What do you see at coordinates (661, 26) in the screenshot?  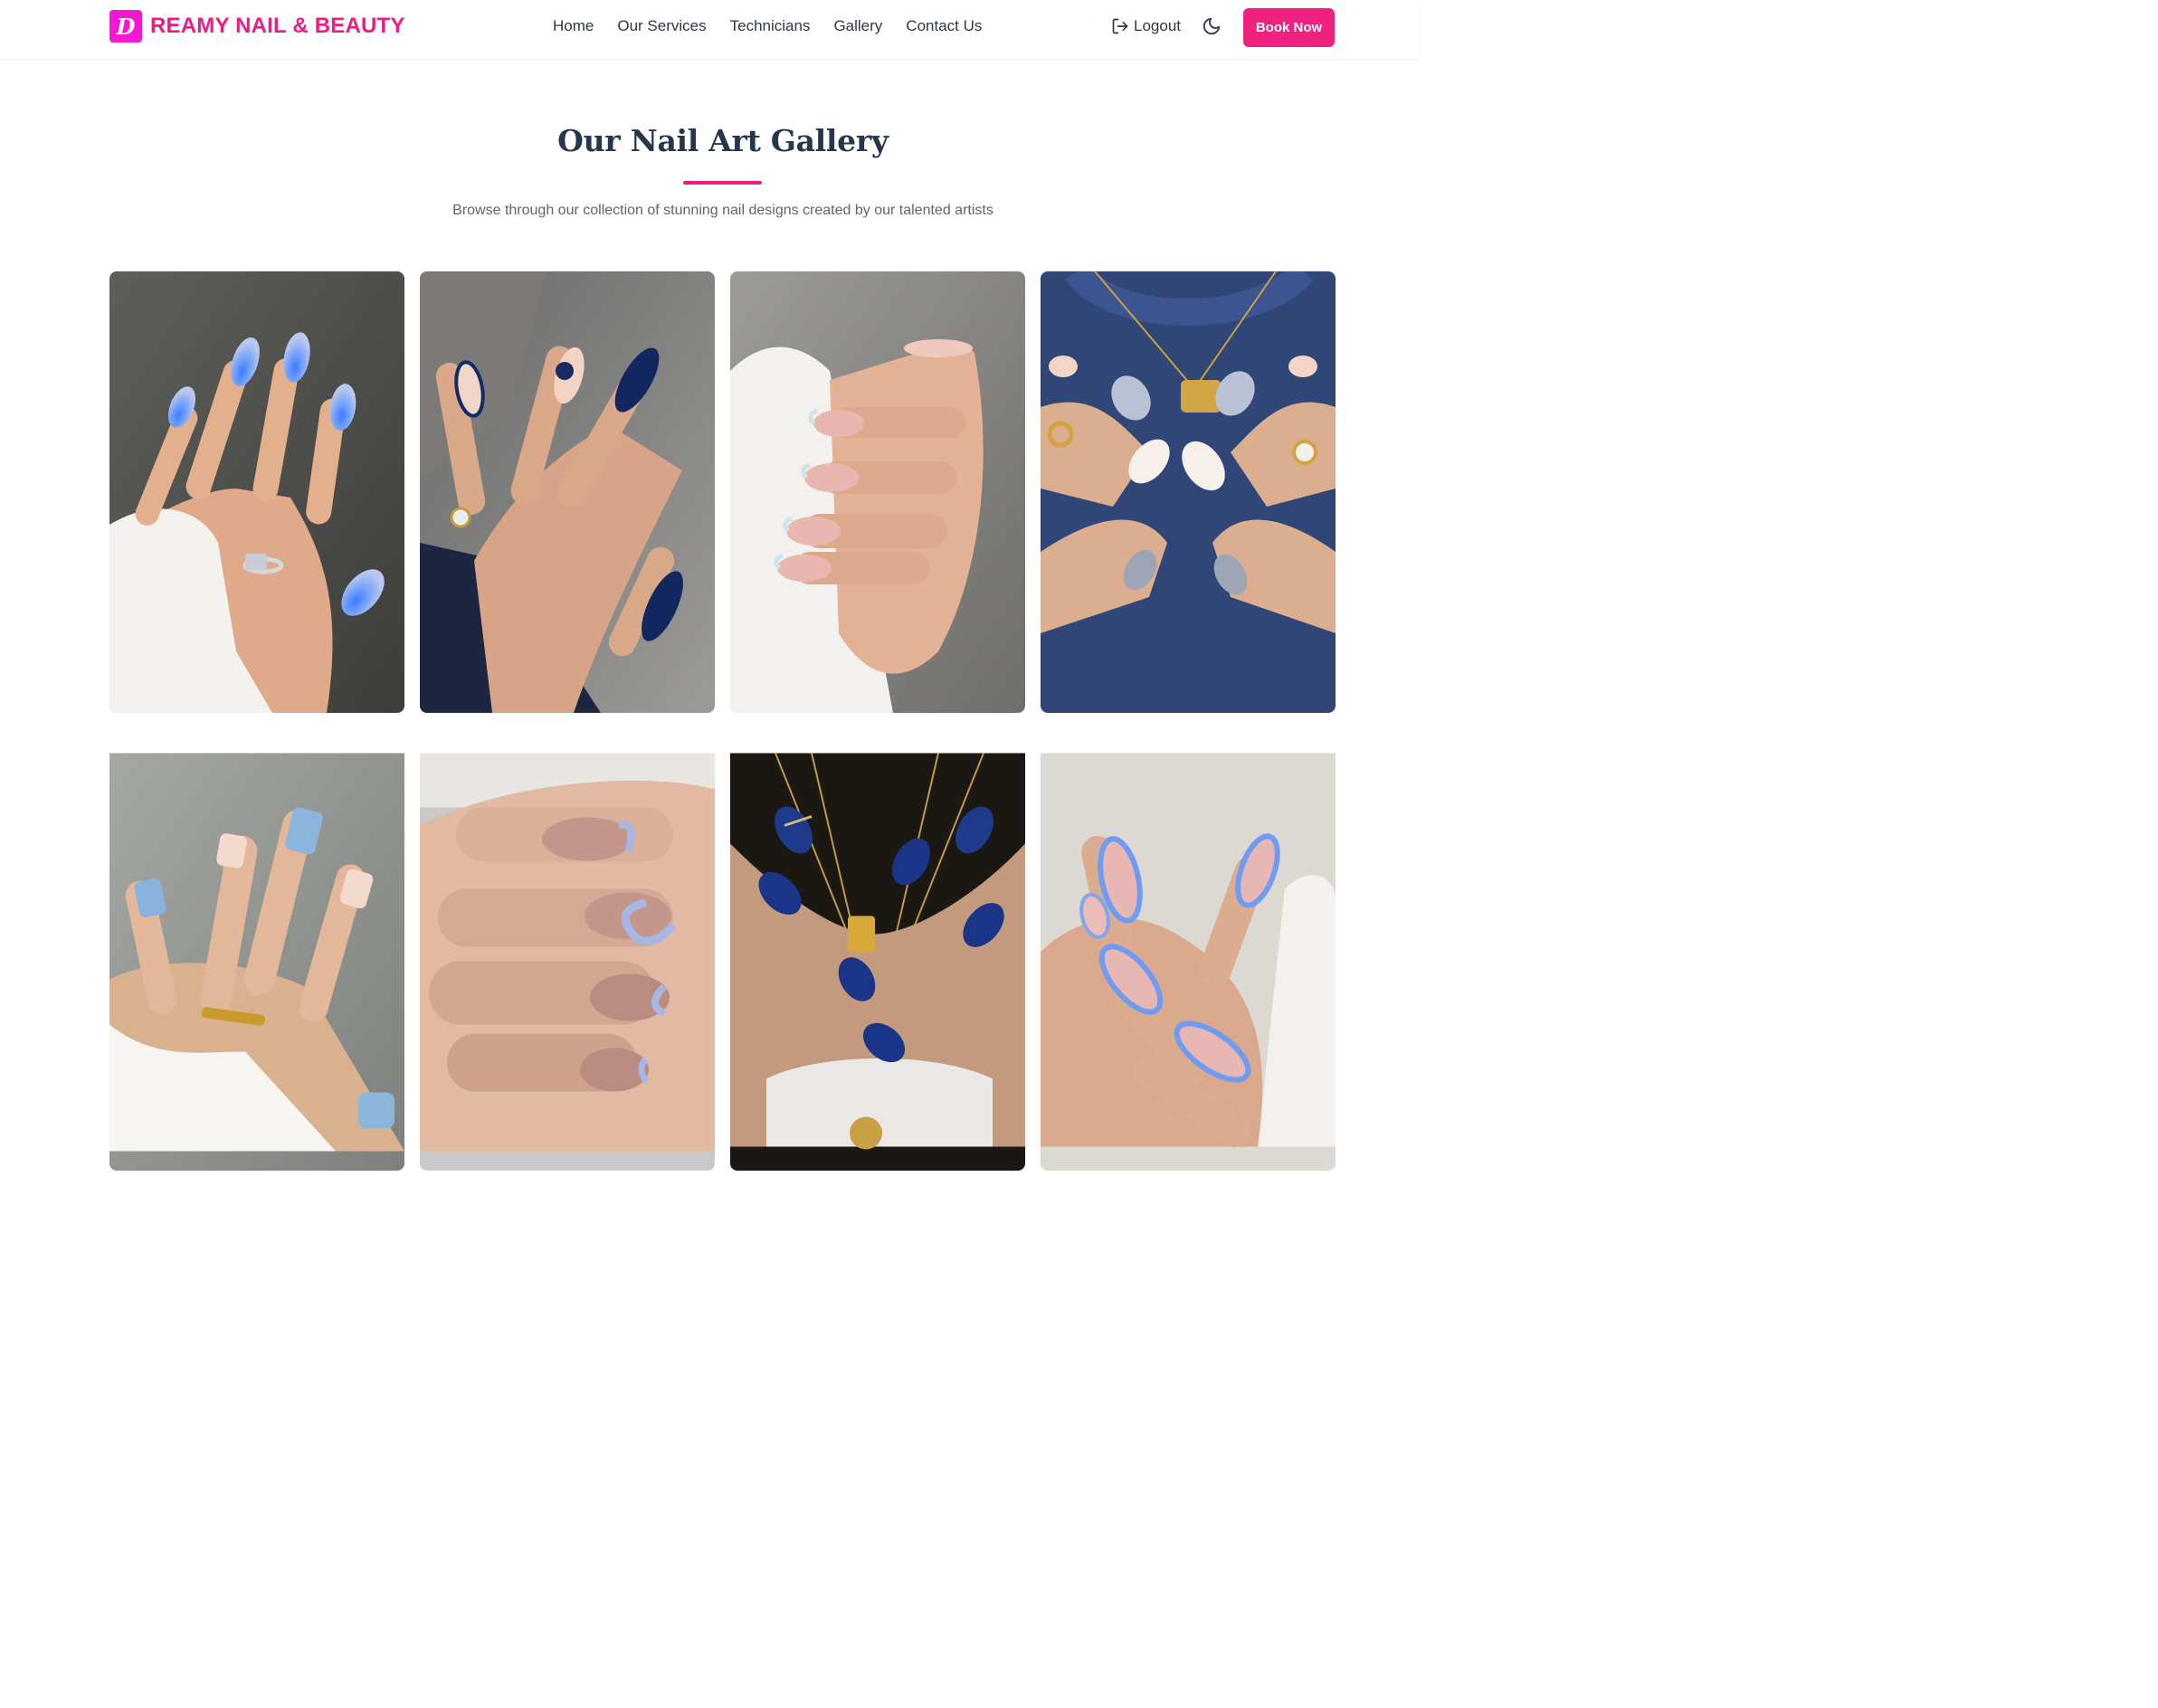 I see `nav-our-services: Our Services` at bounding box center [661, 26].